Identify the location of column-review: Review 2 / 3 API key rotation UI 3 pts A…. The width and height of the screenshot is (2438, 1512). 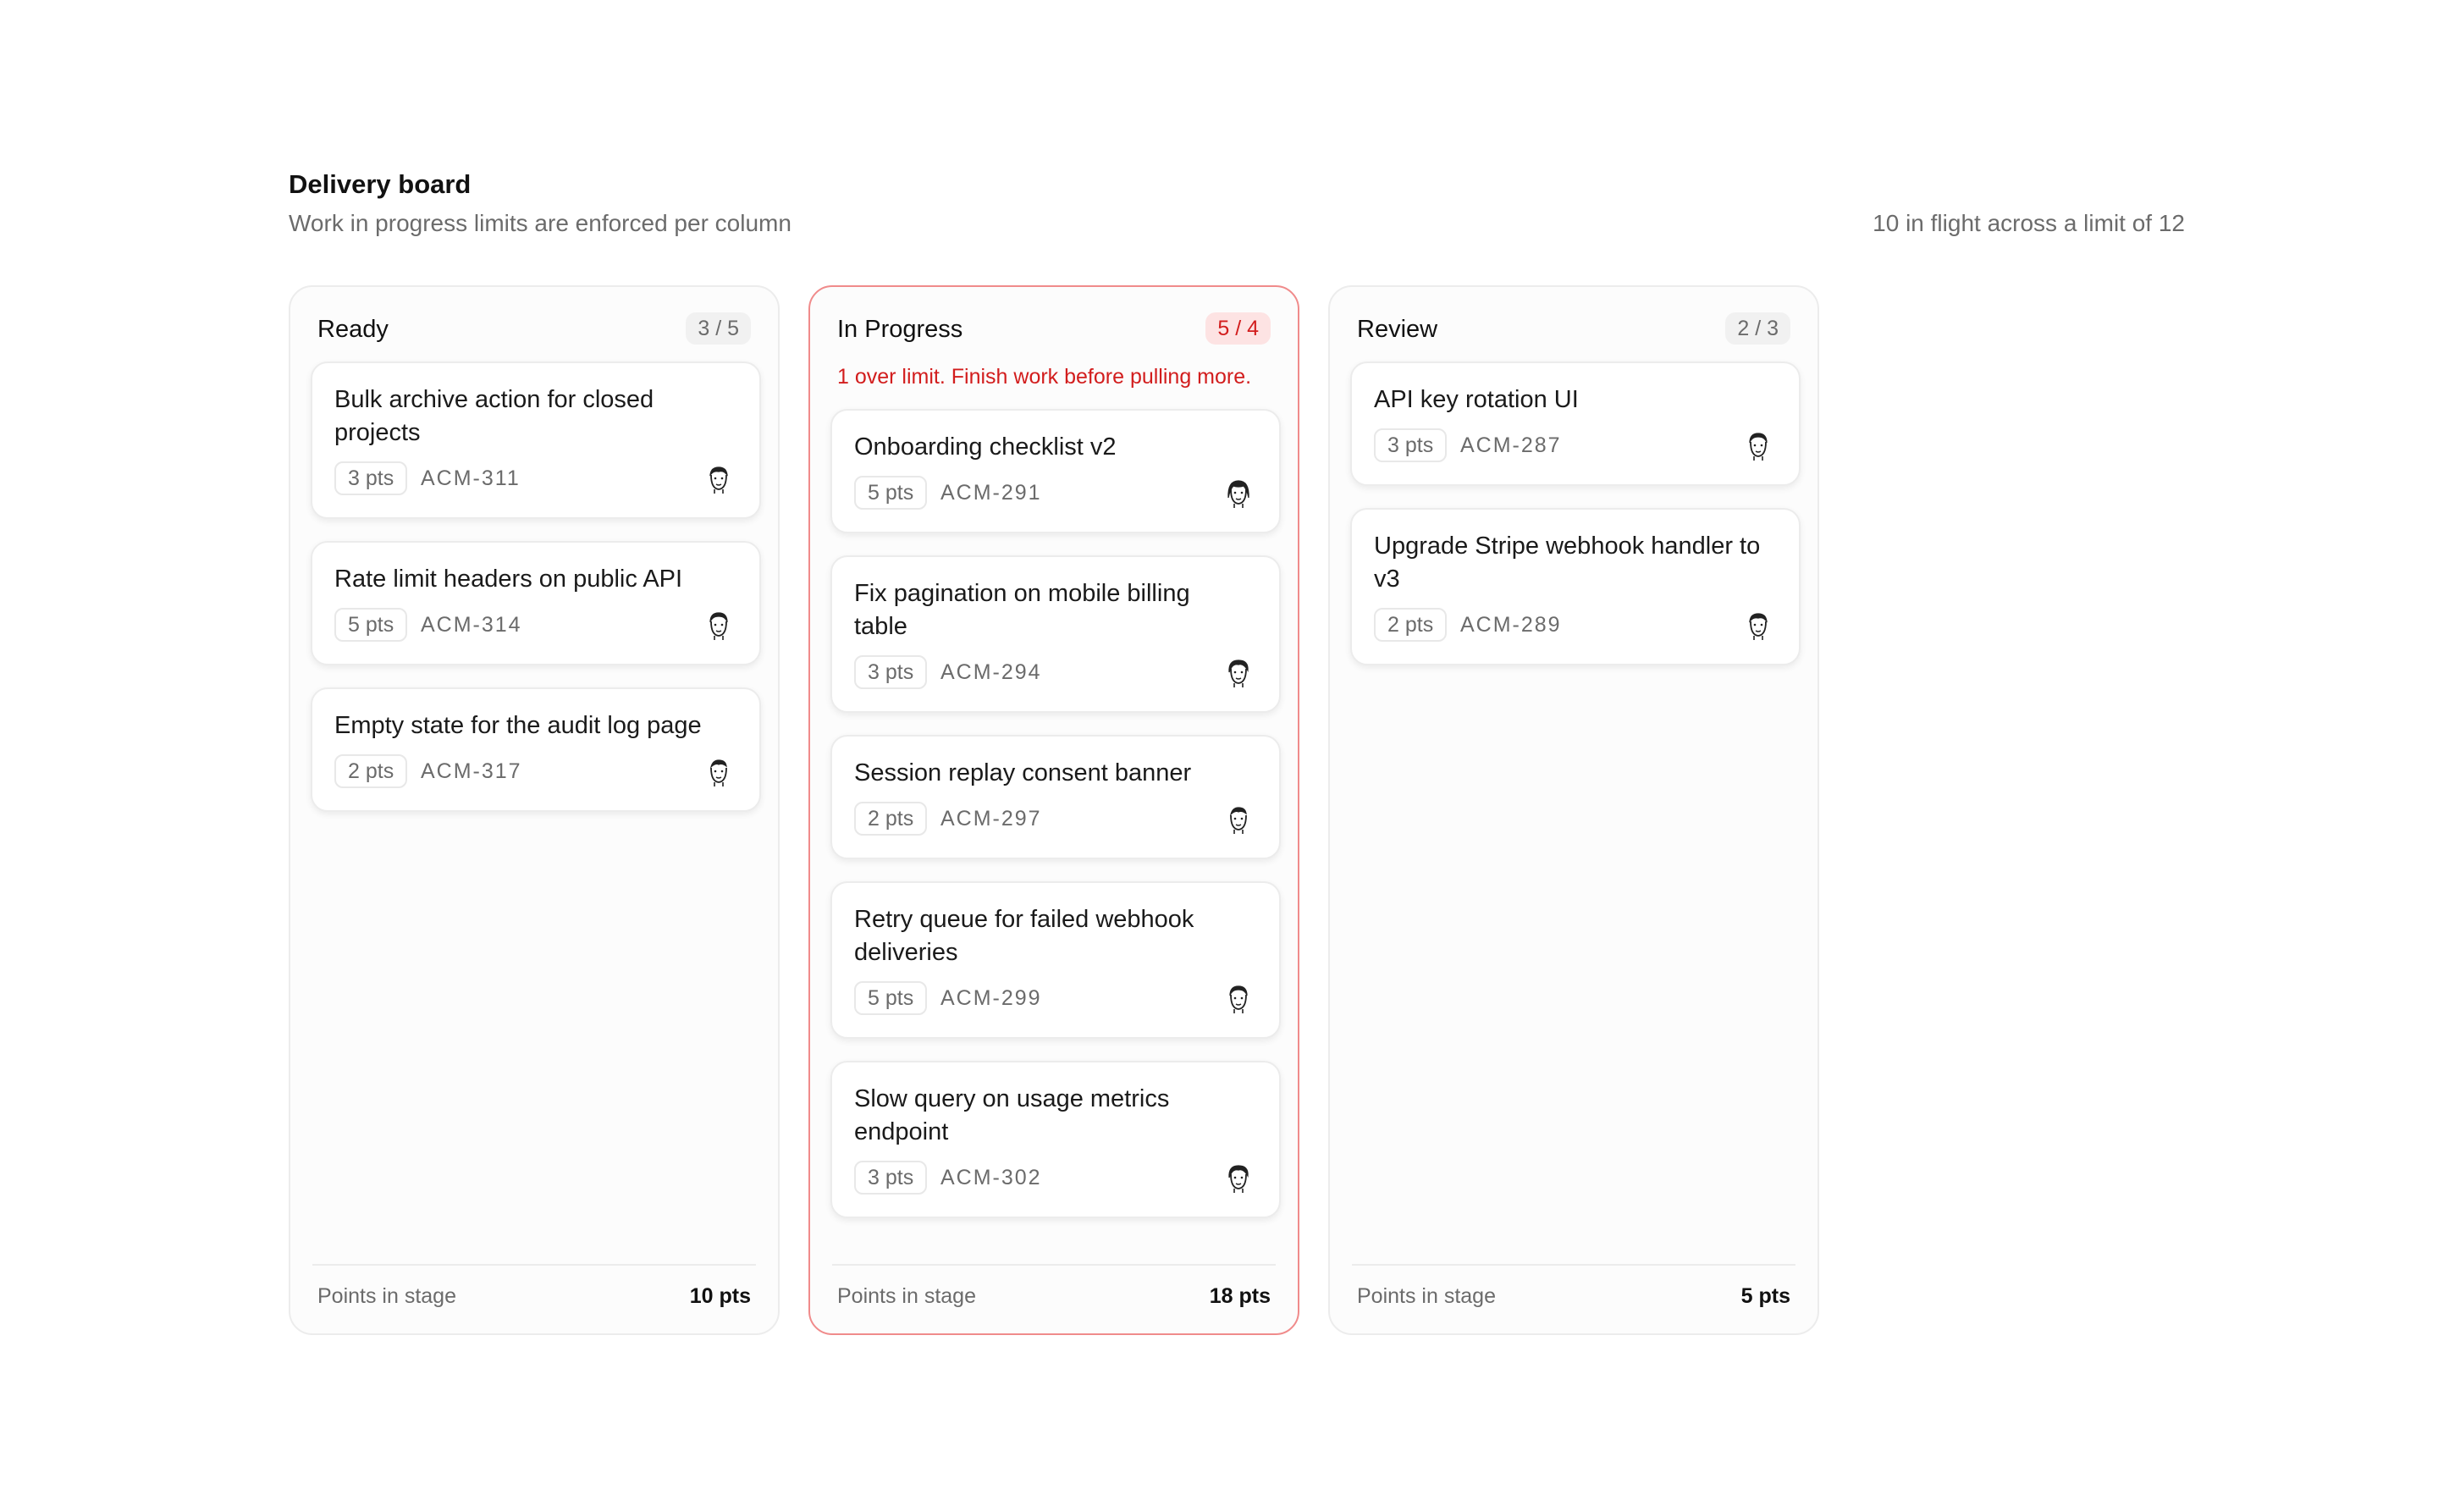
(1573, 810).